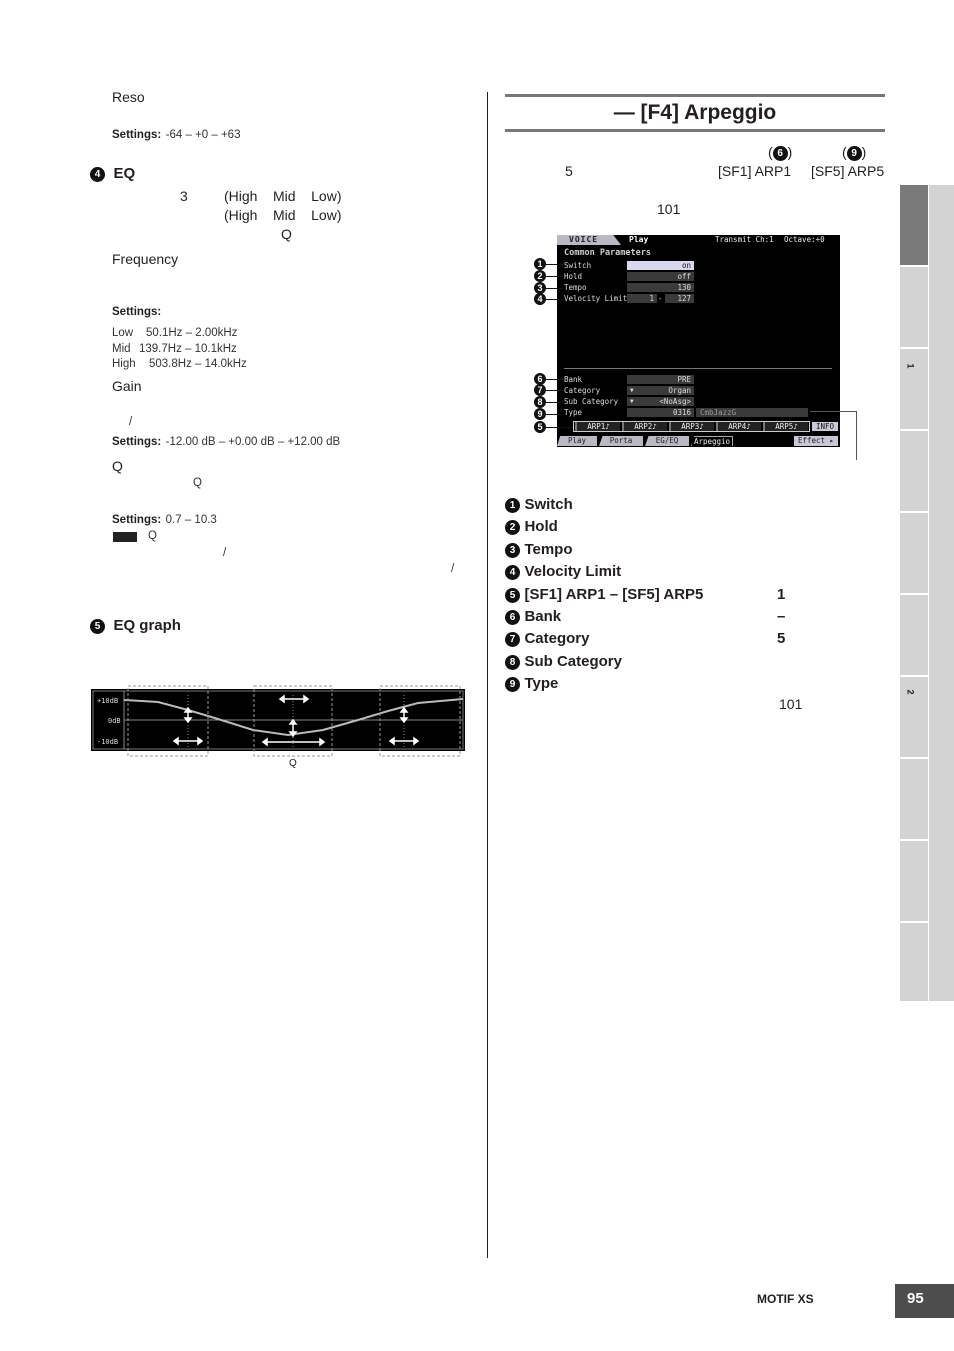 The width and height of the screenshot is (954, 1351). What do you see at coordinates (660, 287) in the screenshot?
I see `param-tempo-value: 130` at bounding box center [660, 287].